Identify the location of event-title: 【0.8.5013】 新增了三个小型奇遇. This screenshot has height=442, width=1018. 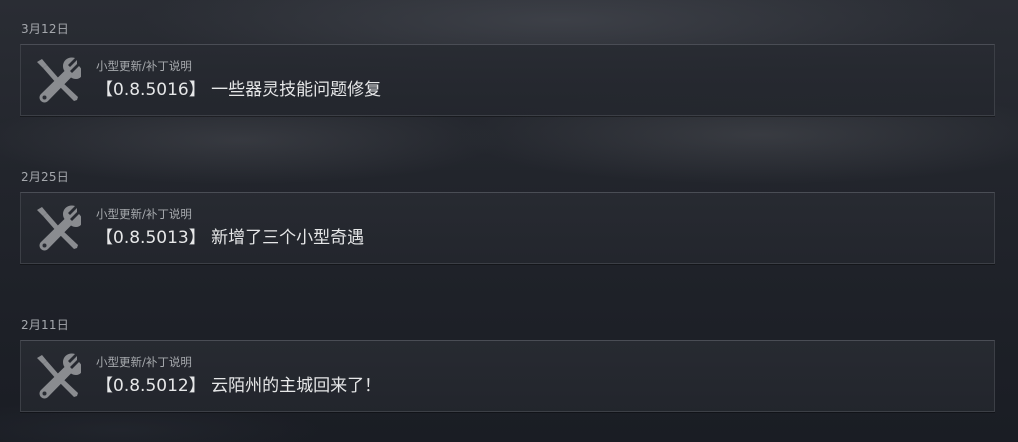
(230, 238).